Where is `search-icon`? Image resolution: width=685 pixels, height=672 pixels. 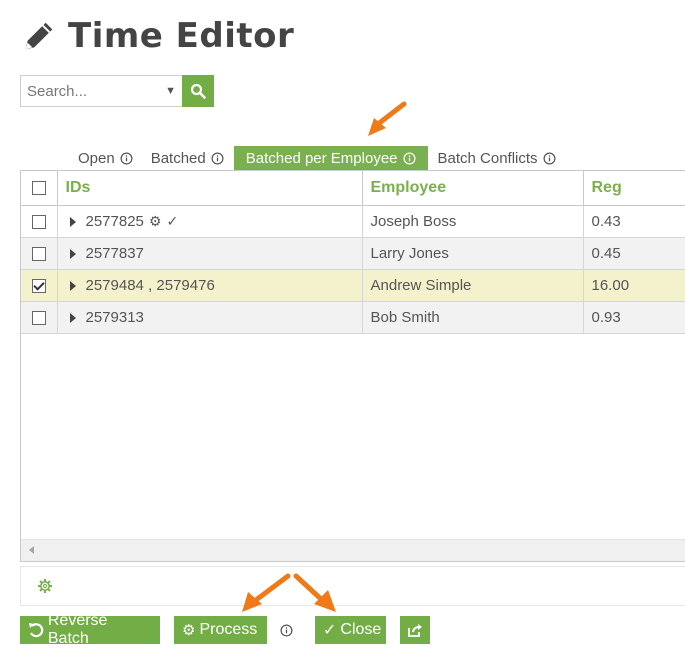
search-icon is located at coordinates (198, 91).